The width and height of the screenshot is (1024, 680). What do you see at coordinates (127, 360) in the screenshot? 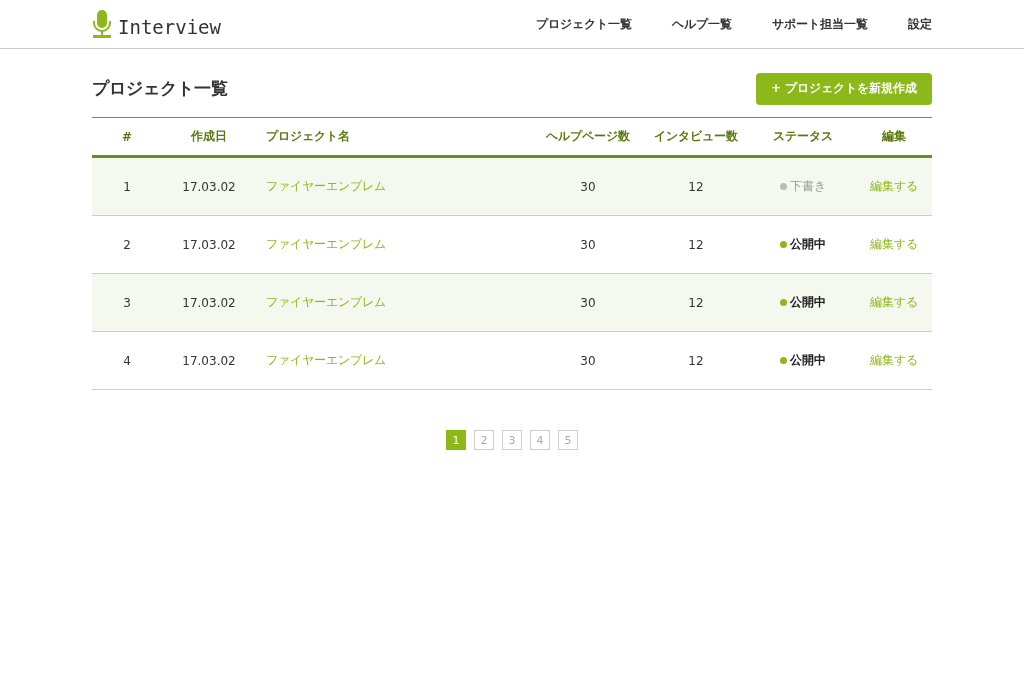
I see `table-cell-text: 4` at bounding box center [127, 360].